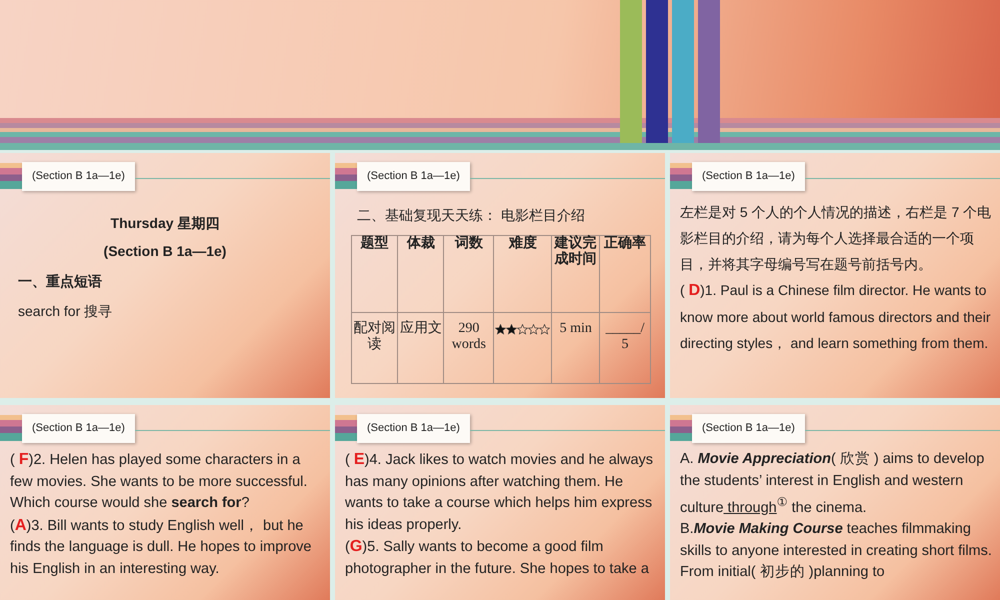 The height and width of the screenshot is (600, 1000). Describe the element at coordinates (836, 238) in the screenshot. I see `paragraph-text: 左栏是对 5 个人的个人情况的描述，右栏是 7 个电影栏目的介绍，请为每个人选择最合适的一个项目，并将其字母编号写在题号前括号内。` at that location.